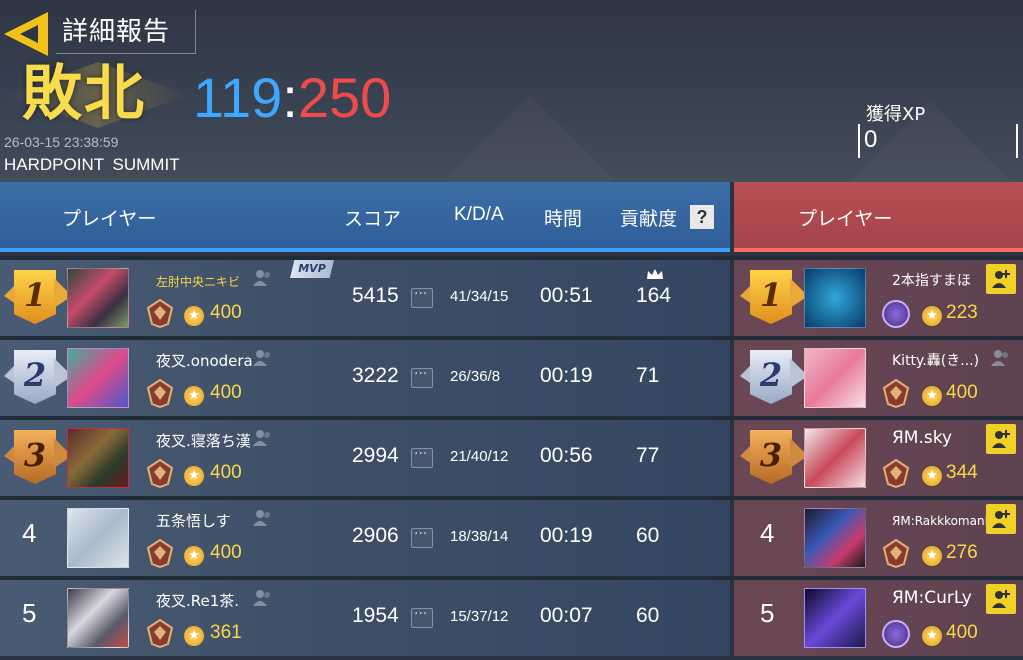 The image size is (1023, 660). Describe the element at coordinates (204, 360) in the screenshot. I see `player-name: 夜叉.onodera` at that location.